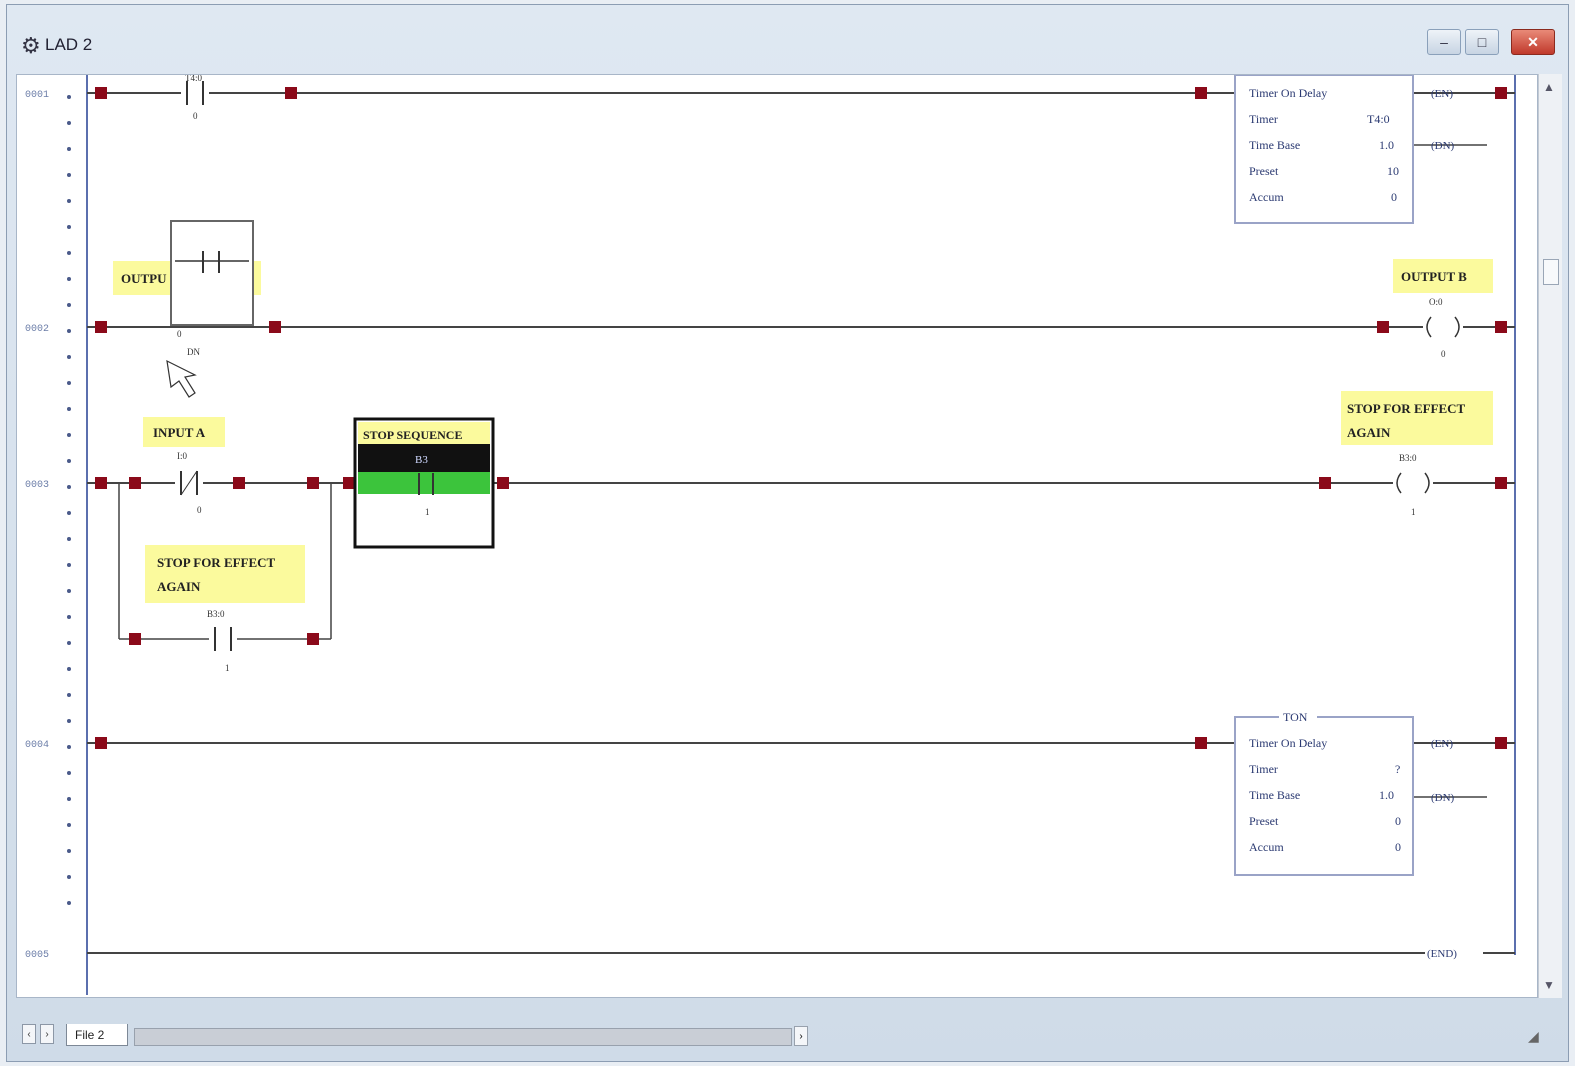 Image resolution: width=1575 pixels, height=1066 pixels. What do you see at coordinates (37, 95) in the screenshot?
I see `rung-number-1: 0001` at bounding box center [37, 95].